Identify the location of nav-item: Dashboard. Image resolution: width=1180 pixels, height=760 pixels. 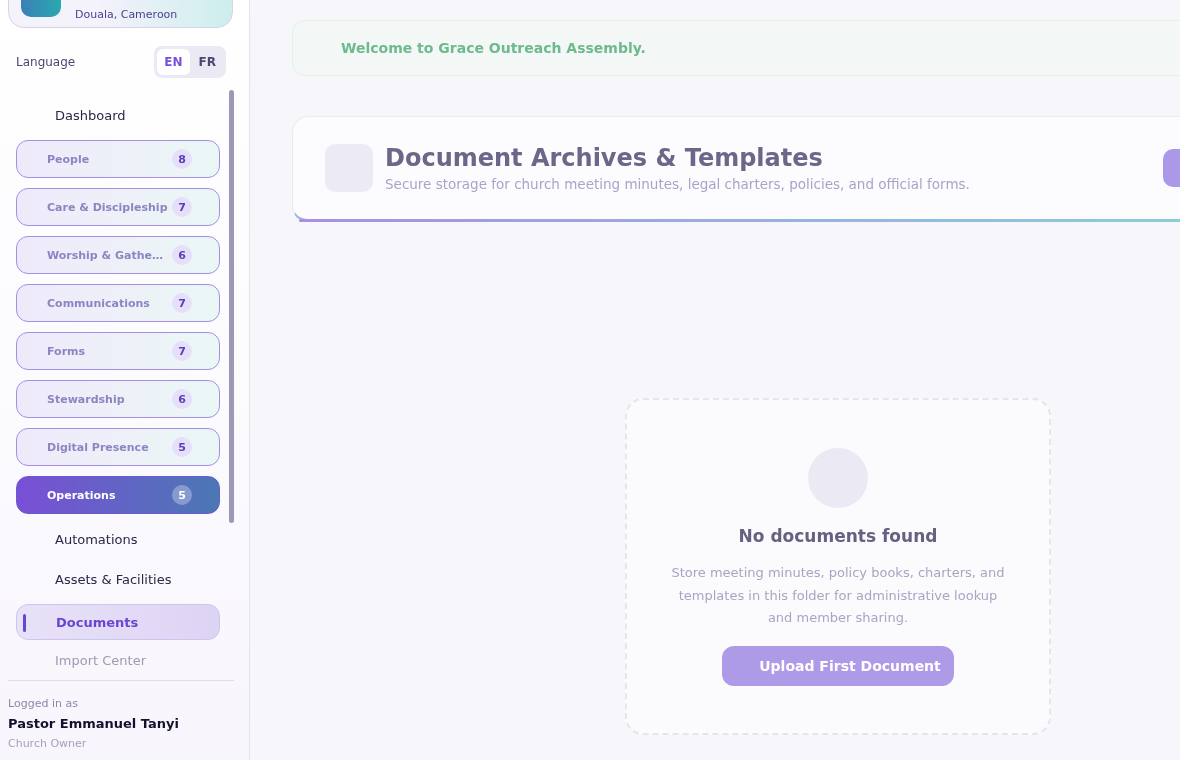
(118, 115).